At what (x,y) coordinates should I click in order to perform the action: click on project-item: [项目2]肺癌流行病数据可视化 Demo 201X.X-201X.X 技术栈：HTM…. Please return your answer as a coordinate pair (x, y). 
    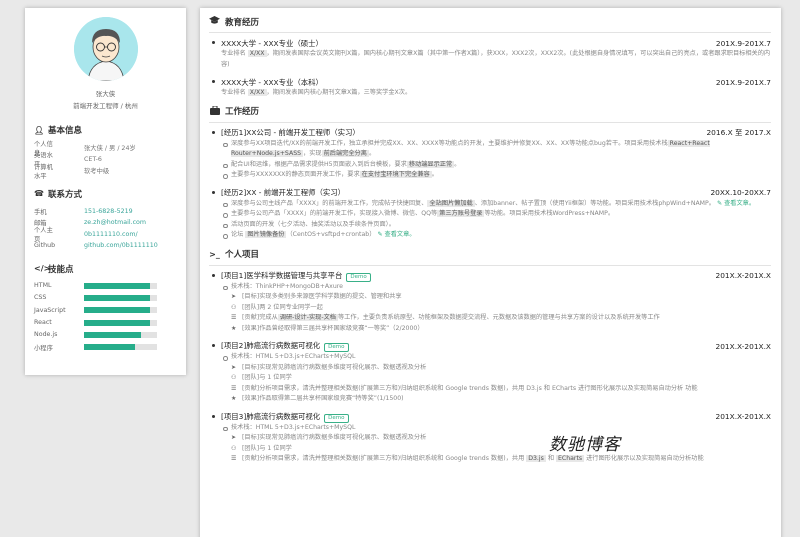
    Looking at the image, I should click on (490, 372).